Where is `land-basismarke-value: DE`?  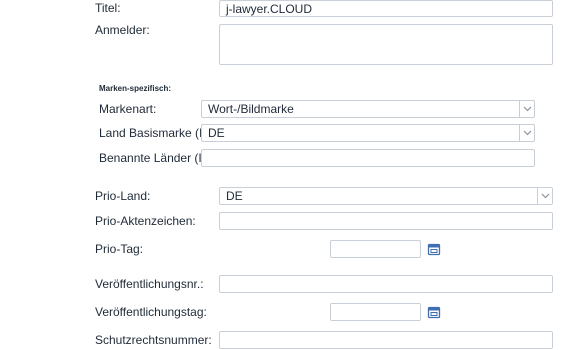 land-basismarke-value: DE is located at coordinates (216, 133).